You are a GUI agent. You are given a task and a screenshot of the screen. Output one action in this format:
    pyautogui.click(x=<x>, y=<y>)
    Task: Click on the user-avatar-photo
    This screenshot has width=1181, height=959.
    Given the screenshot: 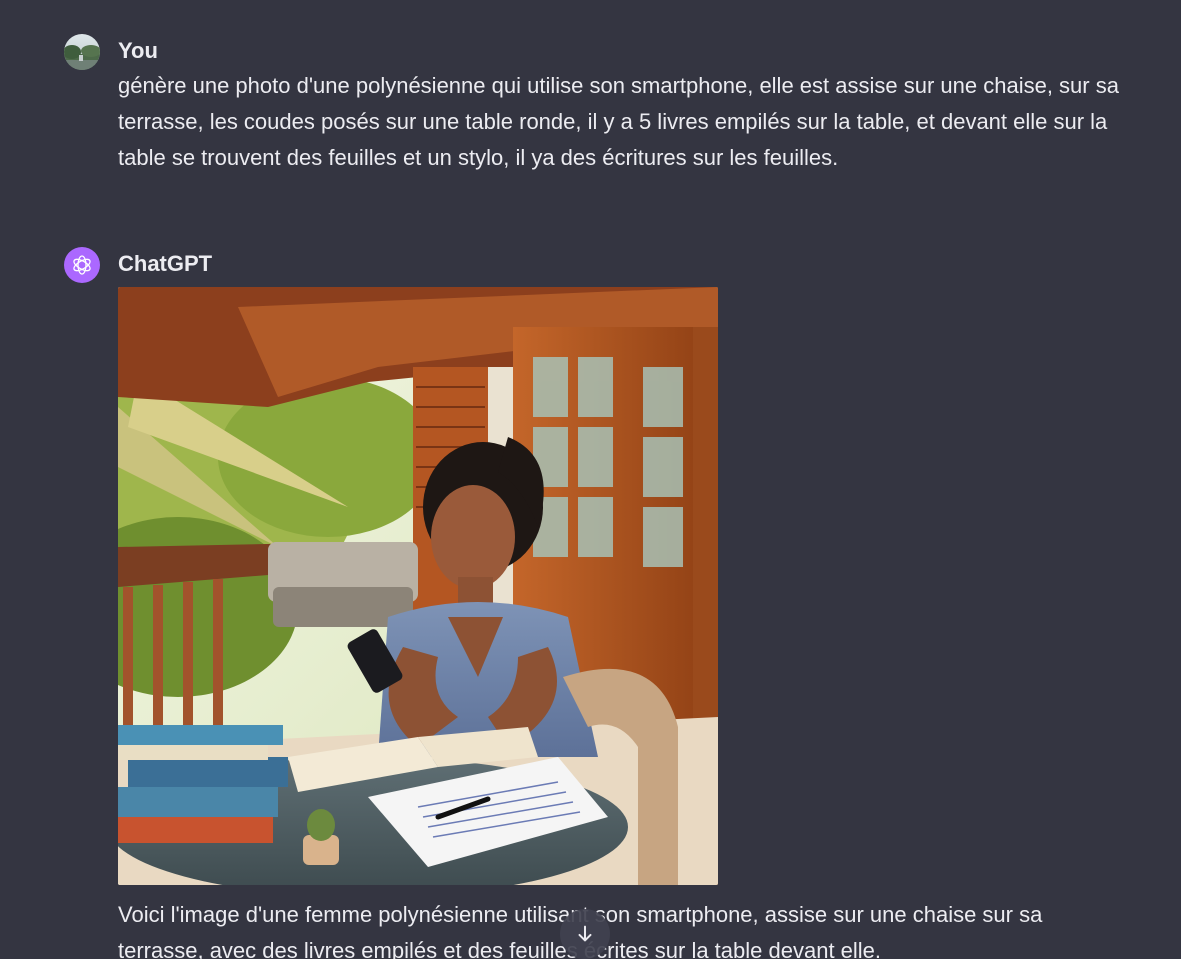 What is the action you would take?
    pyautogui.click(x=82, y=52)
    